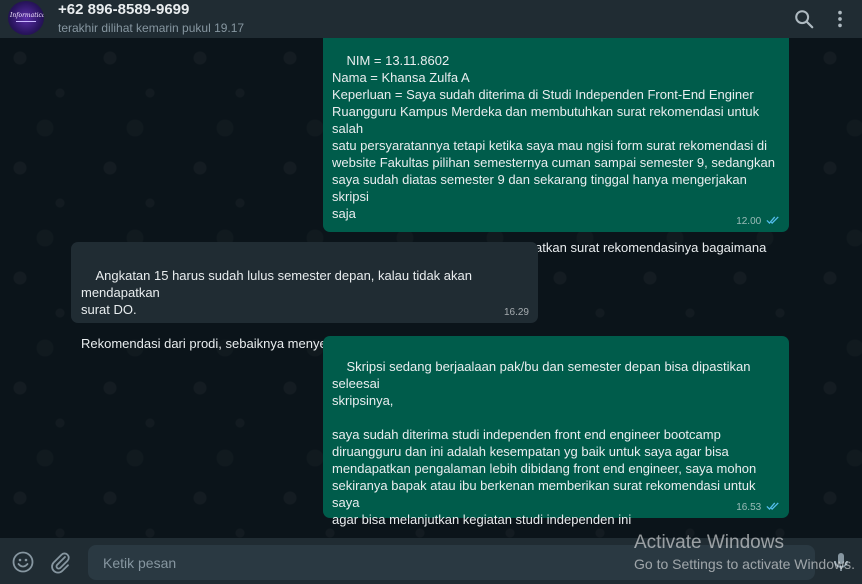  I want to click on search-icon, so click(804, 19).